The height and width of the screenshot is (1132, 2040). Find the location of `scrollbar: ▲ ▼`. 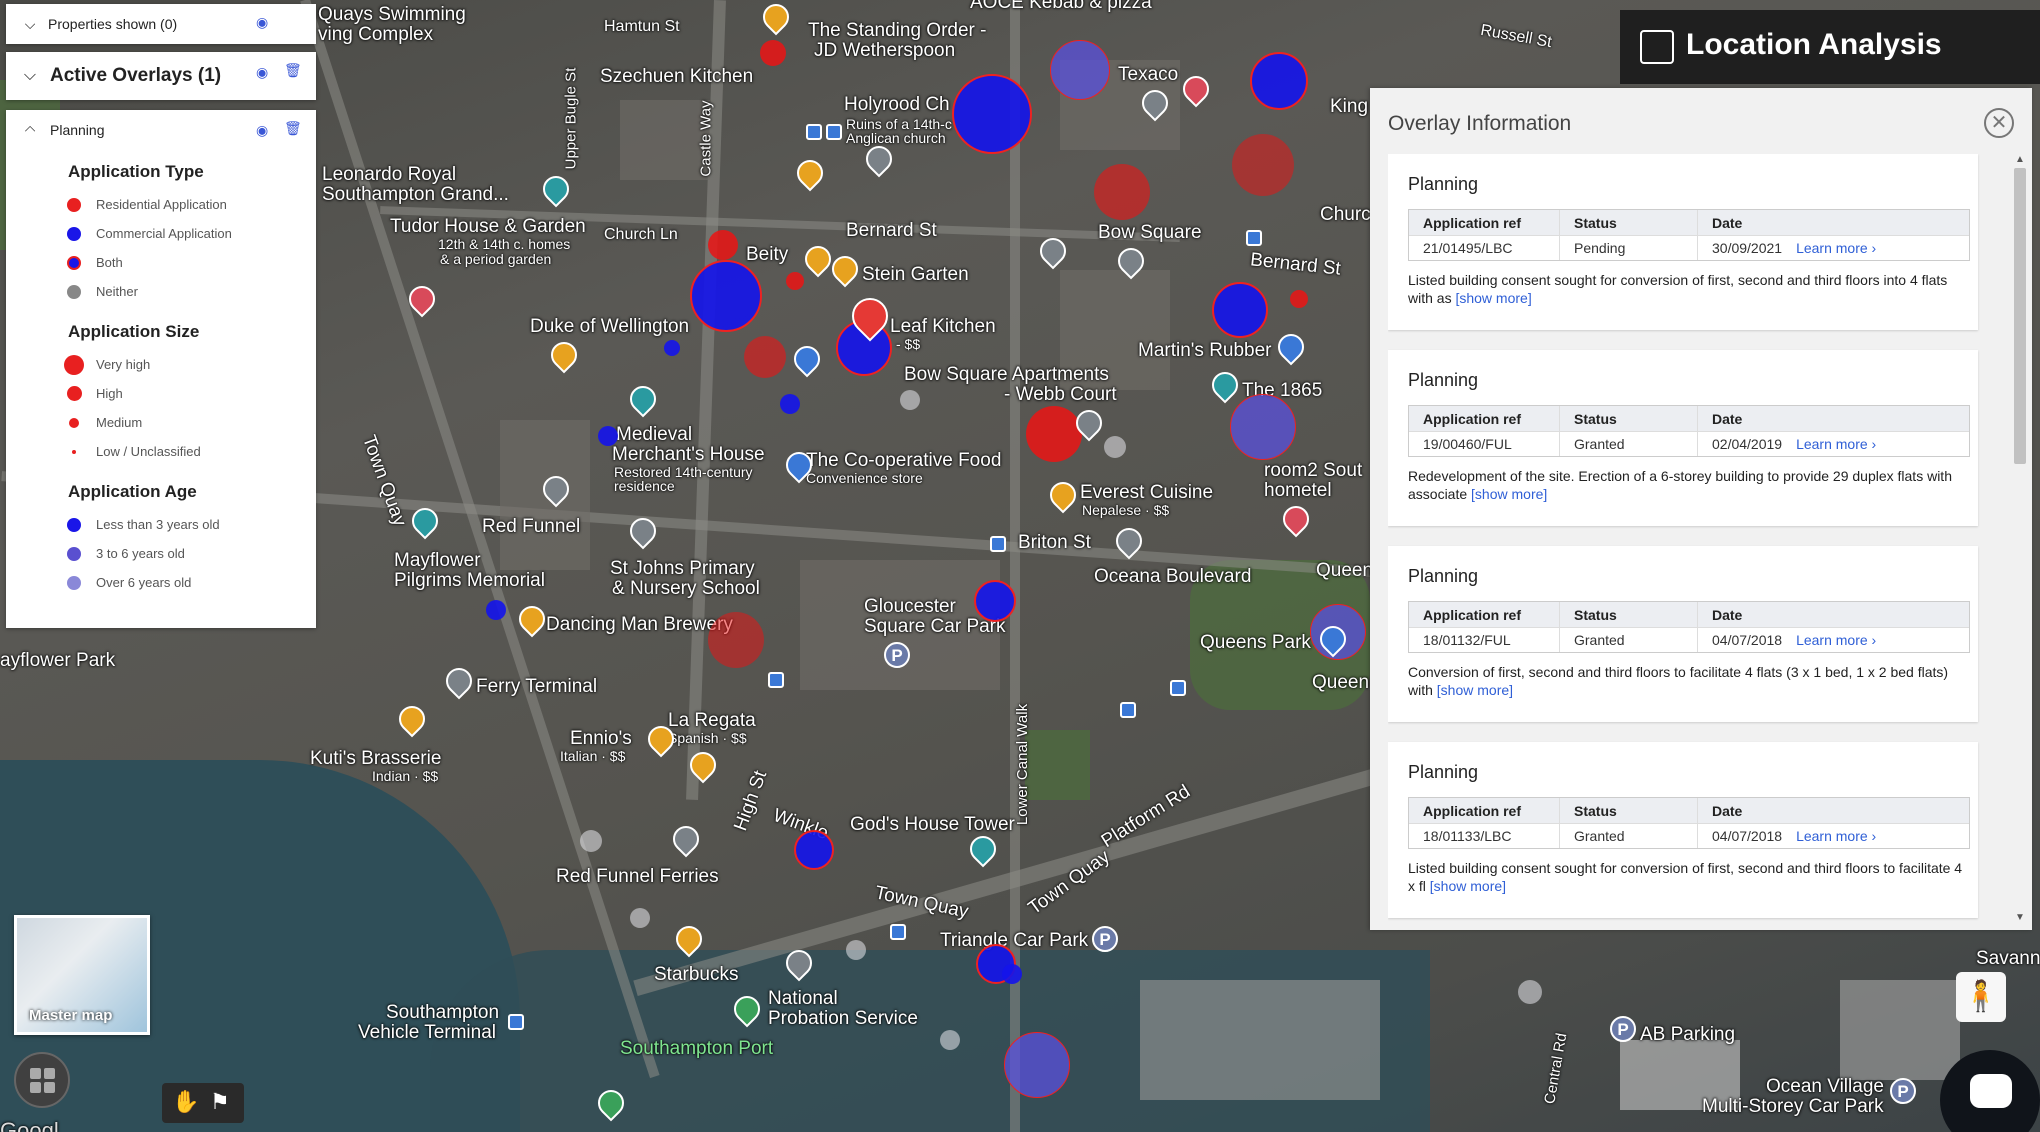

scrollbar: ▲ ▼ is located at coordinates (2020, 539).